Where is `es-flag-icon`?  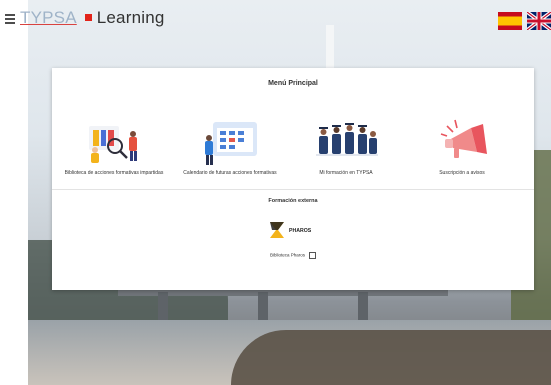
es-flag-icon is located at coordinates (510, 21).